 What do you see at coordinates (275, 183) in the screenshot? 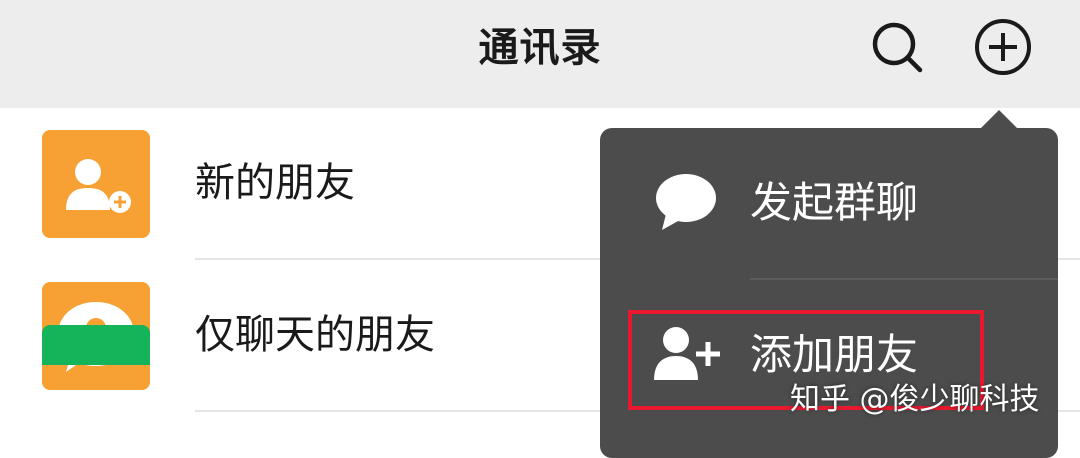
I see `list-item-label: 新的朋友` at bounding box center [275, 183].